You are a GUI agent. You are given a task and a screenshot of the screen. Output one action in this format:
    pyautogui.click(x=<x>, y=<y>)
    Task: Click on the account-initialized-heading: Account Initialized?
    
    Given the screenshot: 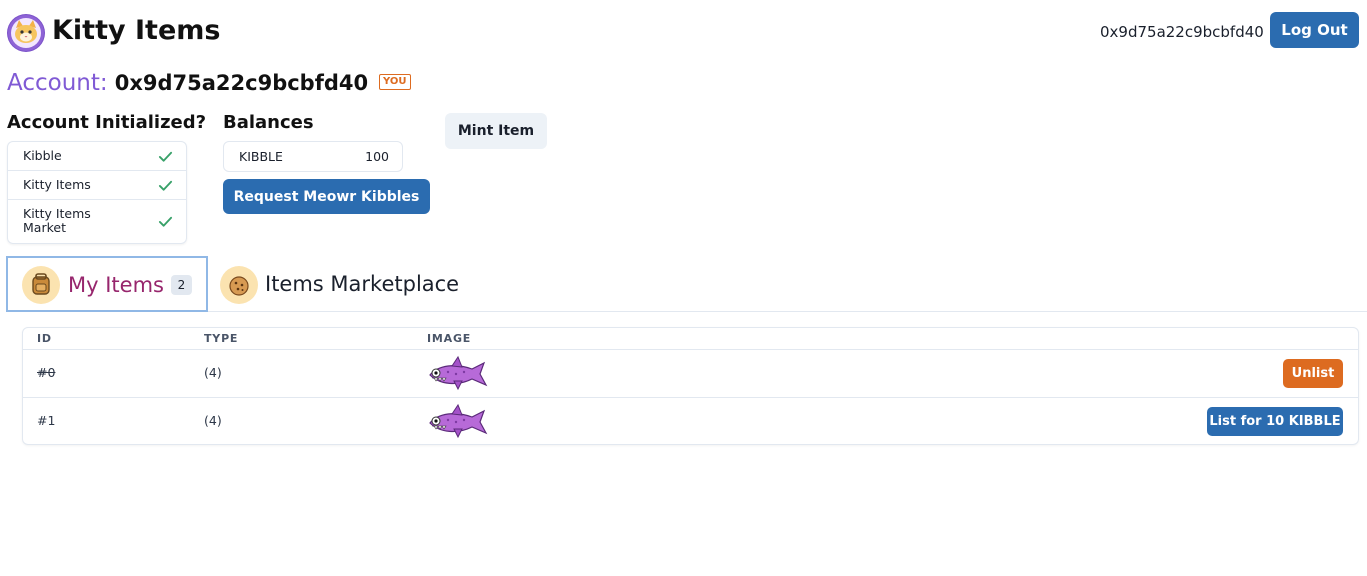 What is the action you would take?
    pyautogui.click(x=107, y=122)
    